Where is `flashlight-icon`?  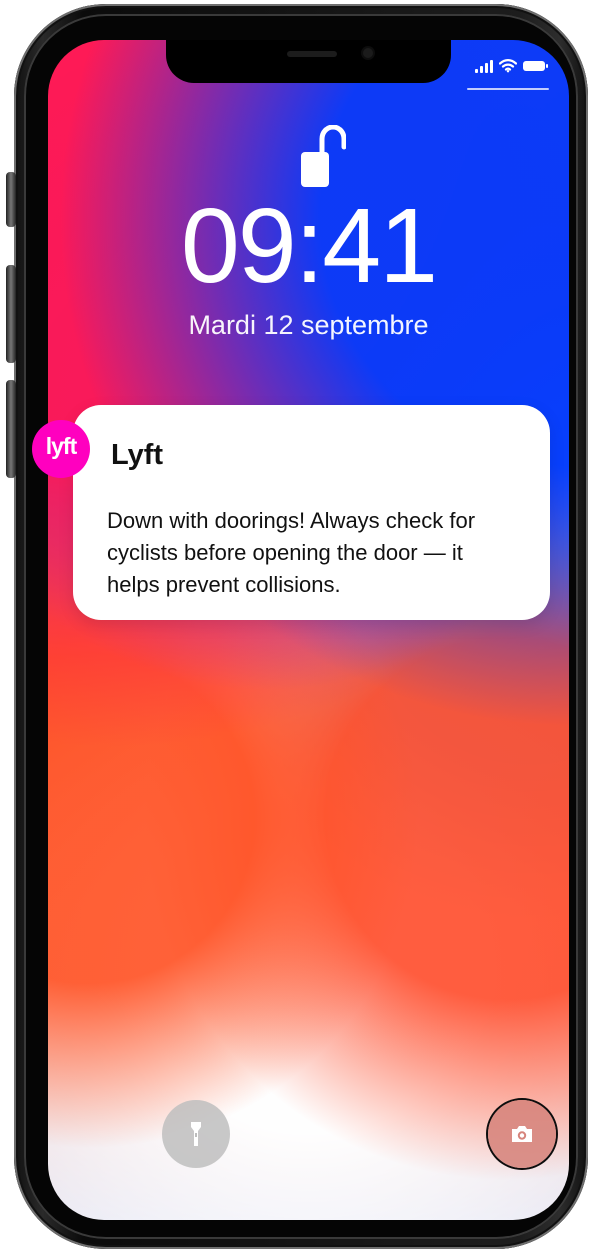
flashlight-icon is located at coordinates (196, 1134).